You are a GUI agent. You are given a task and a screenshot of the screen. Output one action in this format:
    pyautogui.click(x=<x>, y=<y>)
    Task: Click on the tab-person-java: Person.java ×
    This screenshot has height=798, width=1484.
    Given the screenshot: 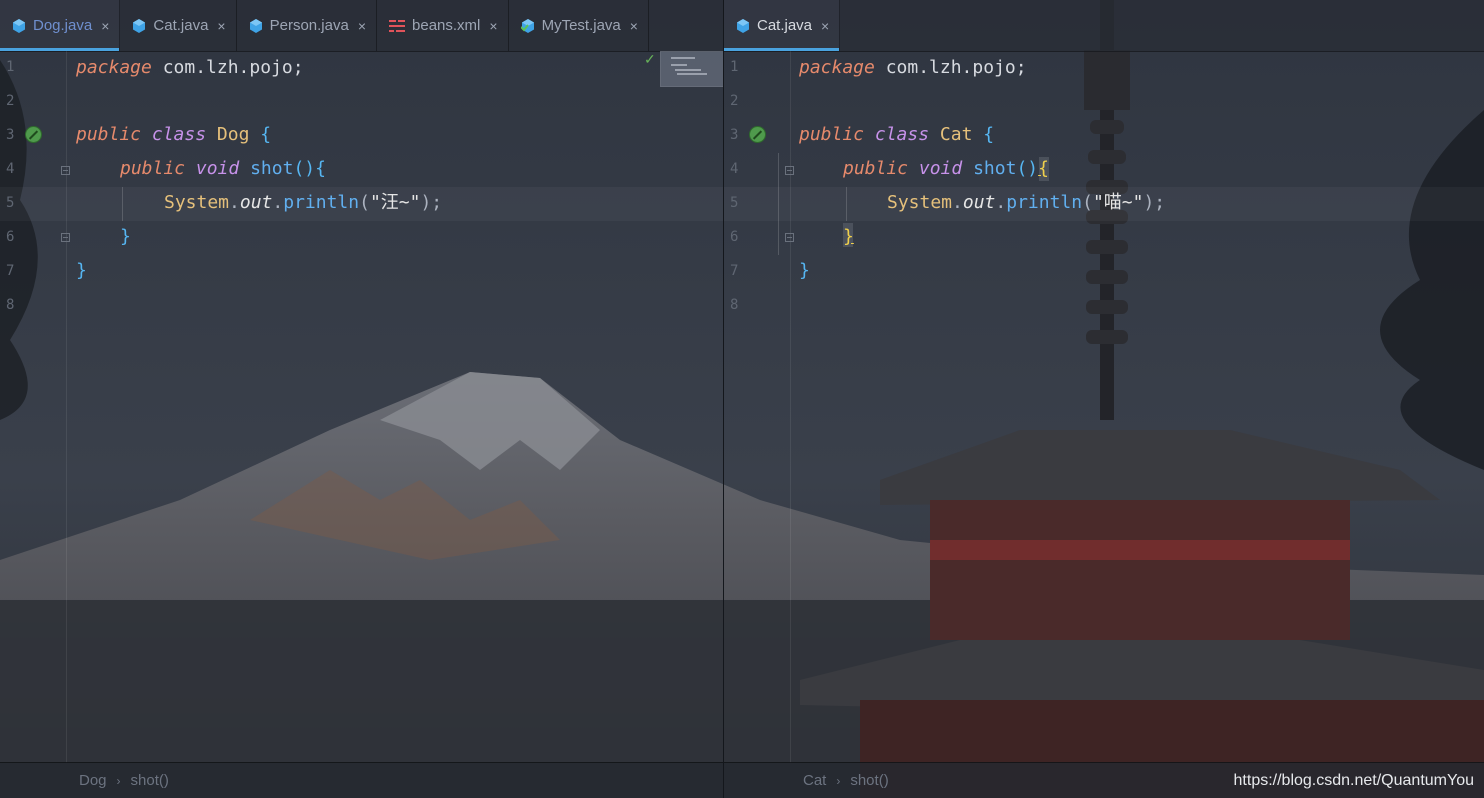 What is the action you would take?
    pyautogui.click(x=307, y=25)
    